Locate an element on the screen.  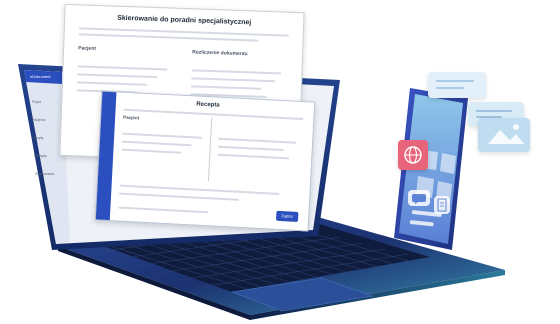
message-bubble is located at coordinates (457, 85).